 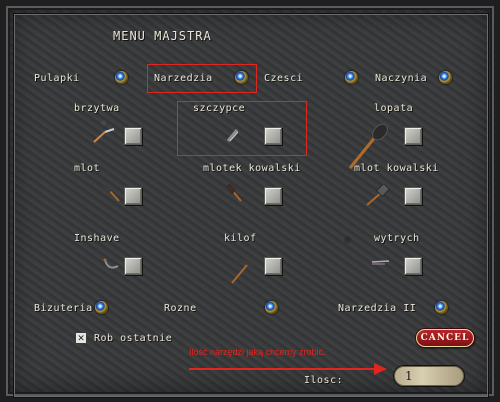 What do you see at coordinates (57, 78) in the screenshot?
I see `category-pulapki-label: Pulapki` at bounding box center [57, 78].